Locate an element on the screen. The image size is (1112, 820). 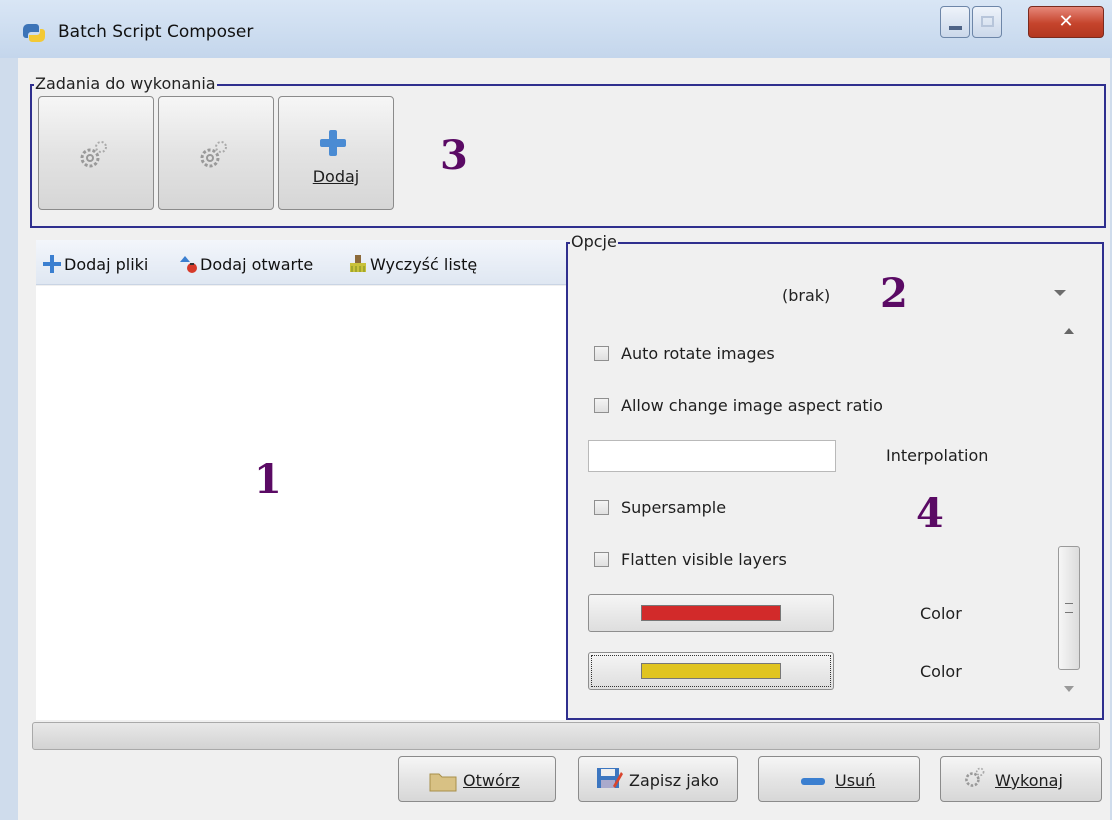
add-files-label: Dodaj pliki is located at coordinates (106, 264).